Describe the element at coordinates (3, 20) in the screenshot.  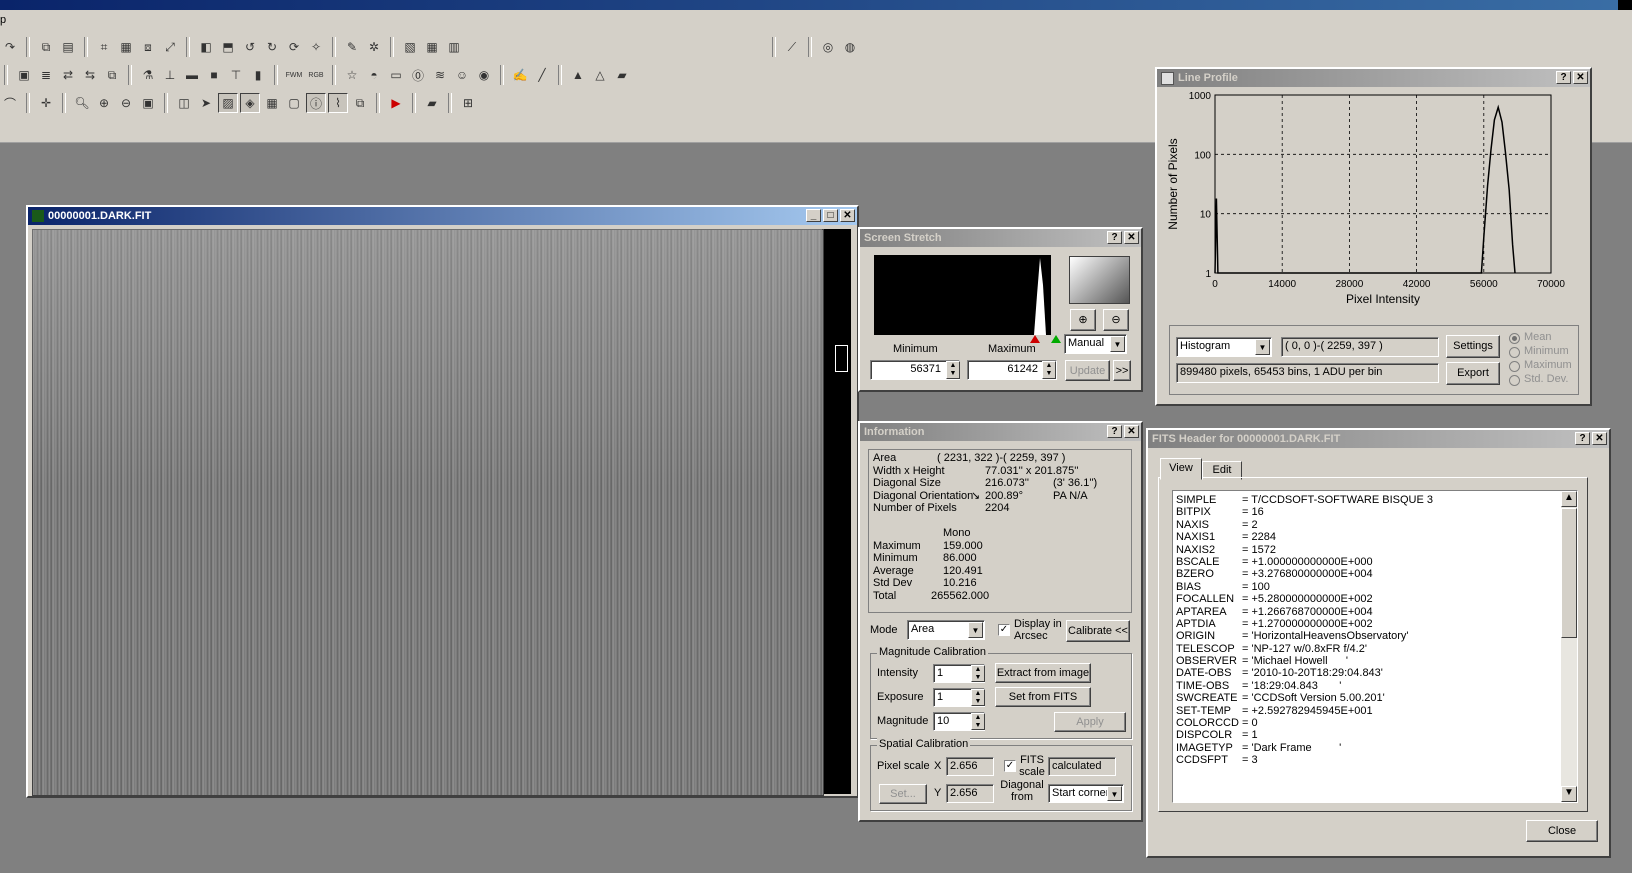
I see `menu-fragment: p` at that location.